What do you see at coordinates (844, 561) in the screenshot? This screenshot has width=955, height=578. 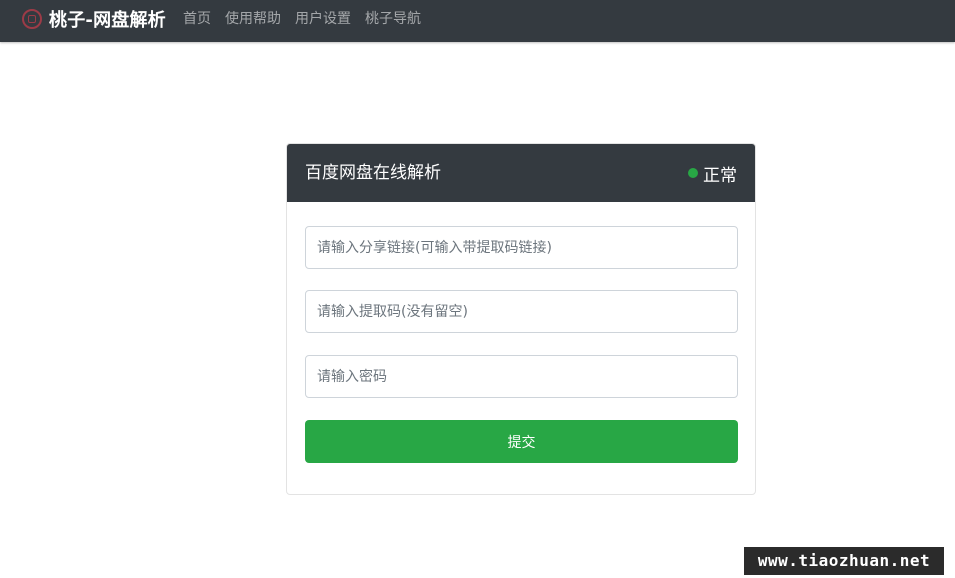 I see `site-watermark: www.tiaozhuan.net` at bounding box center [844, 561].